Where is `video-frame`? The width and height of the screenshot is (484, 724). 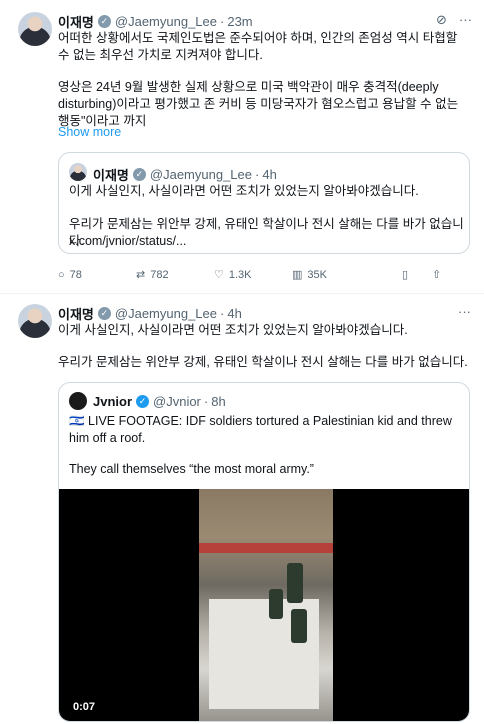 video-frame is located at coordinates (266, 605).